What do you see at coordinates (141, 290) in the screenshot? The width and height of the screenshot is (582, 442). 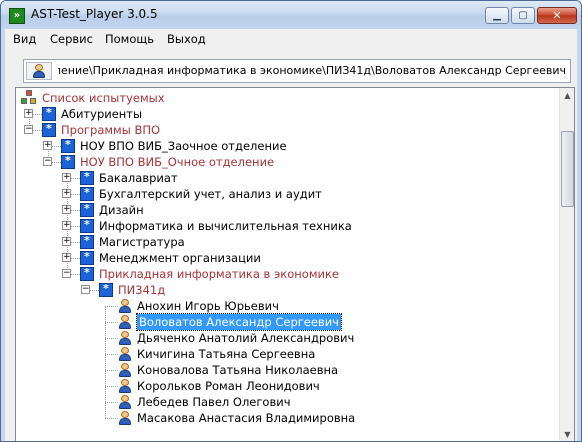 I see `tree-node-label: ПИ341д` at bounding box center [141, 290].